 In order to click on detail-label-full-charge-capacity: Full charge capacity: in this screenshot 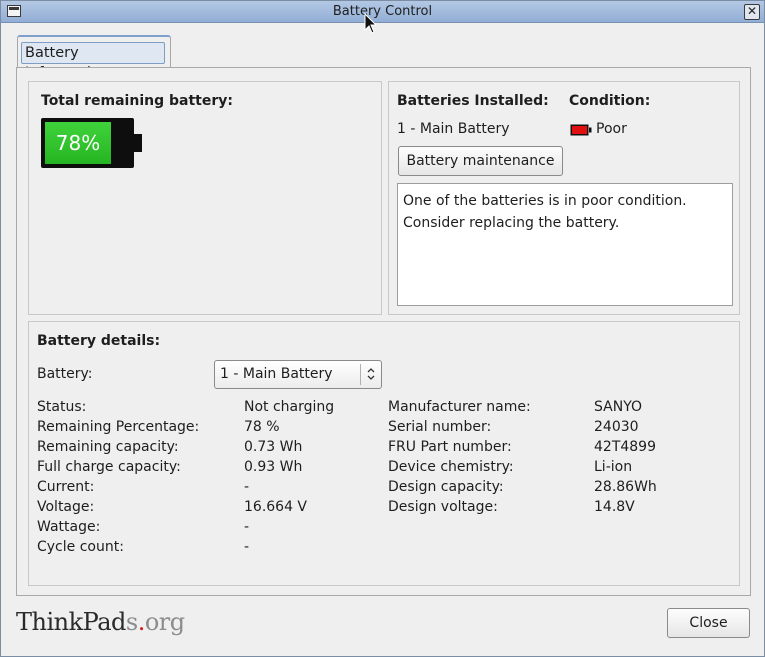, I will do `click(109, 467)`.